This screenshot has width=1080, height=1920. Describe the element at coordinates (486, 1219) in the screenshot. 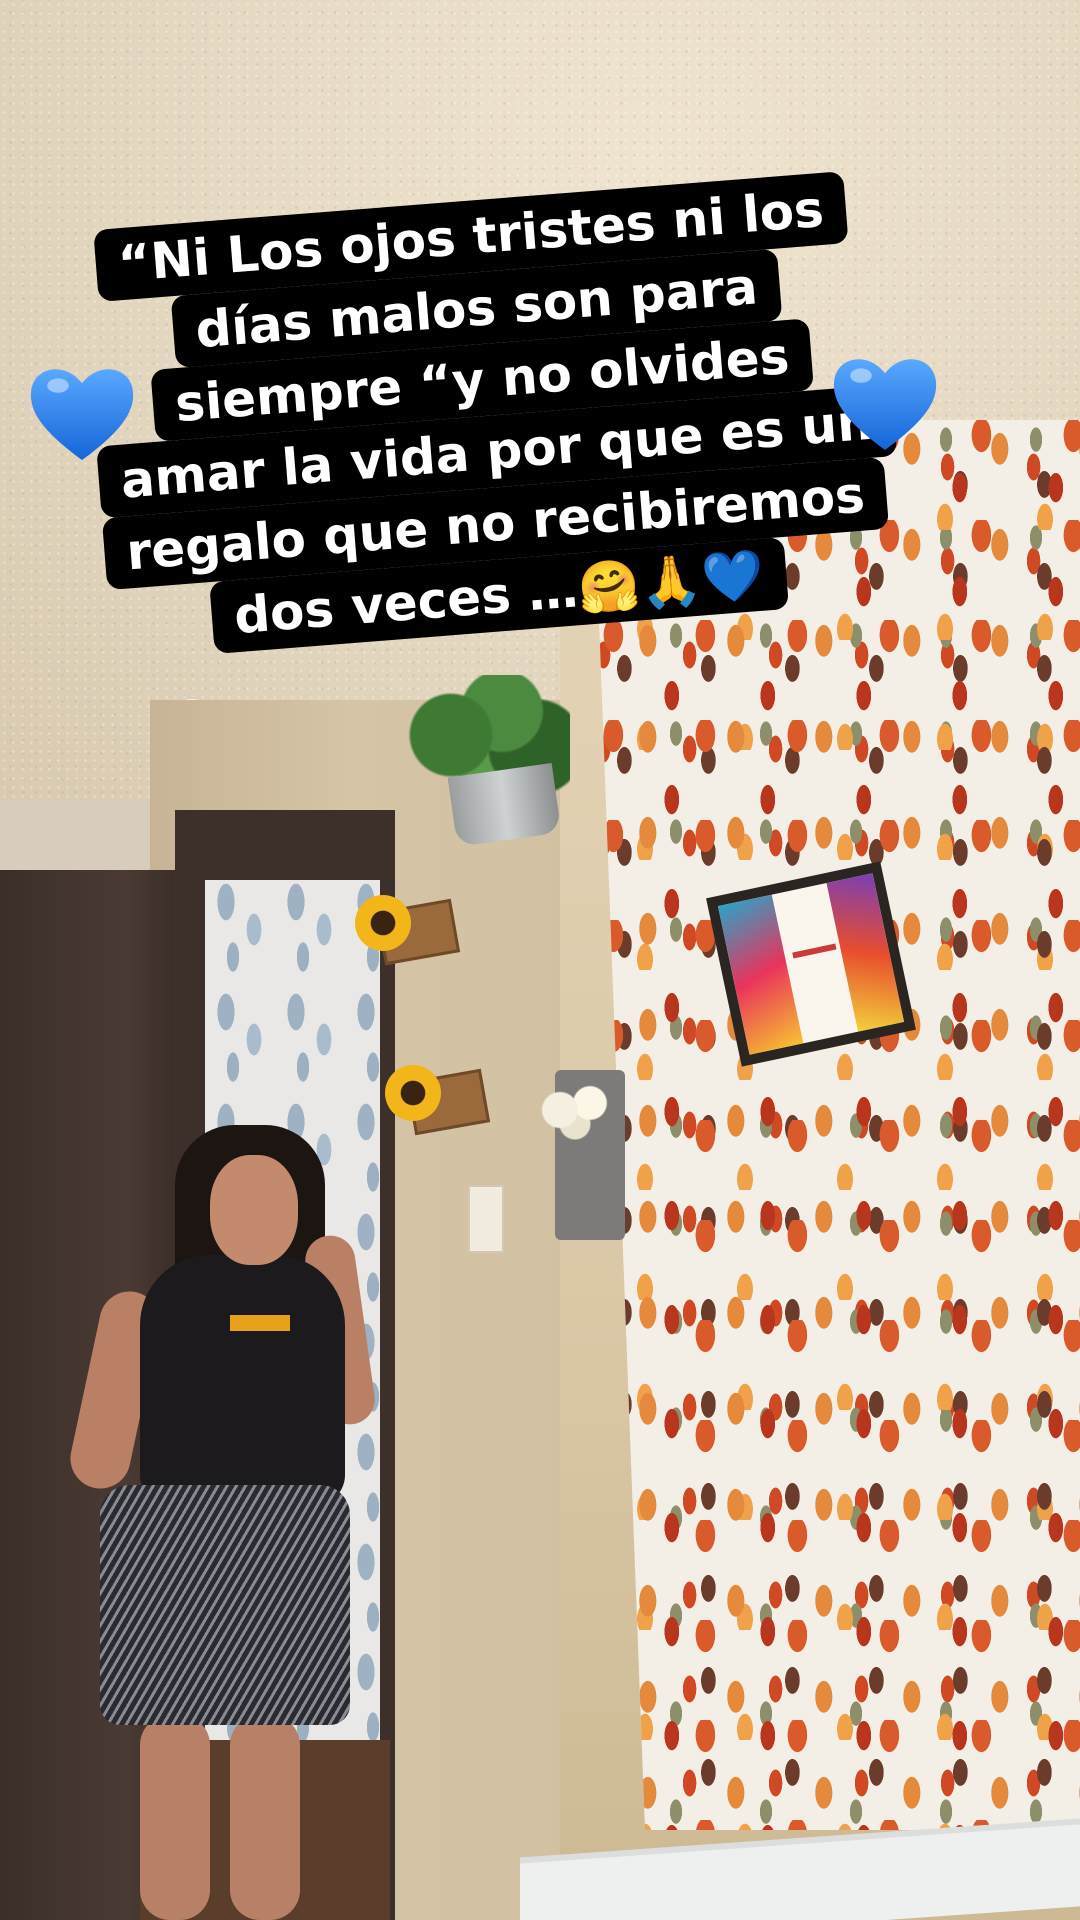

I see `light-switch` at that location.